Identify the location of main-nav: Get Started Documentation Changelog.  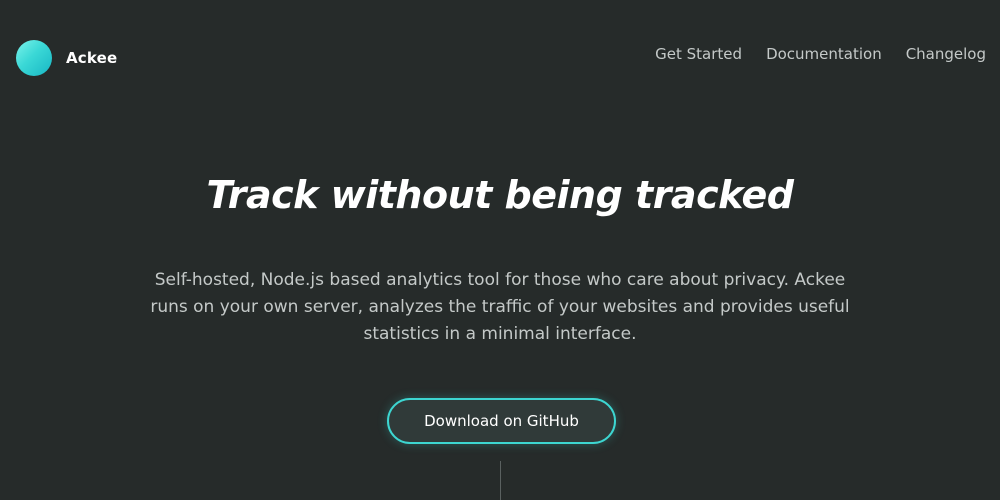
(808, 54).